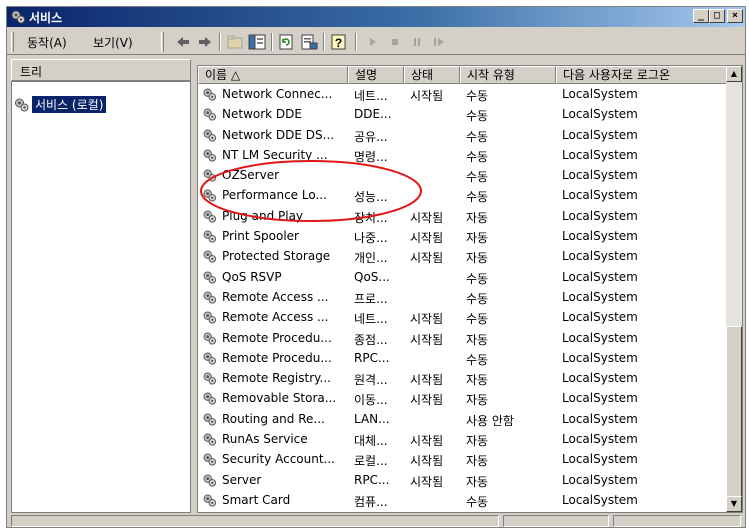 This screenshot has width=749, height=532. Describe the element at coordinates (113, 42) in the screenshot. I see `menu-view: 보기(V)` at that location.